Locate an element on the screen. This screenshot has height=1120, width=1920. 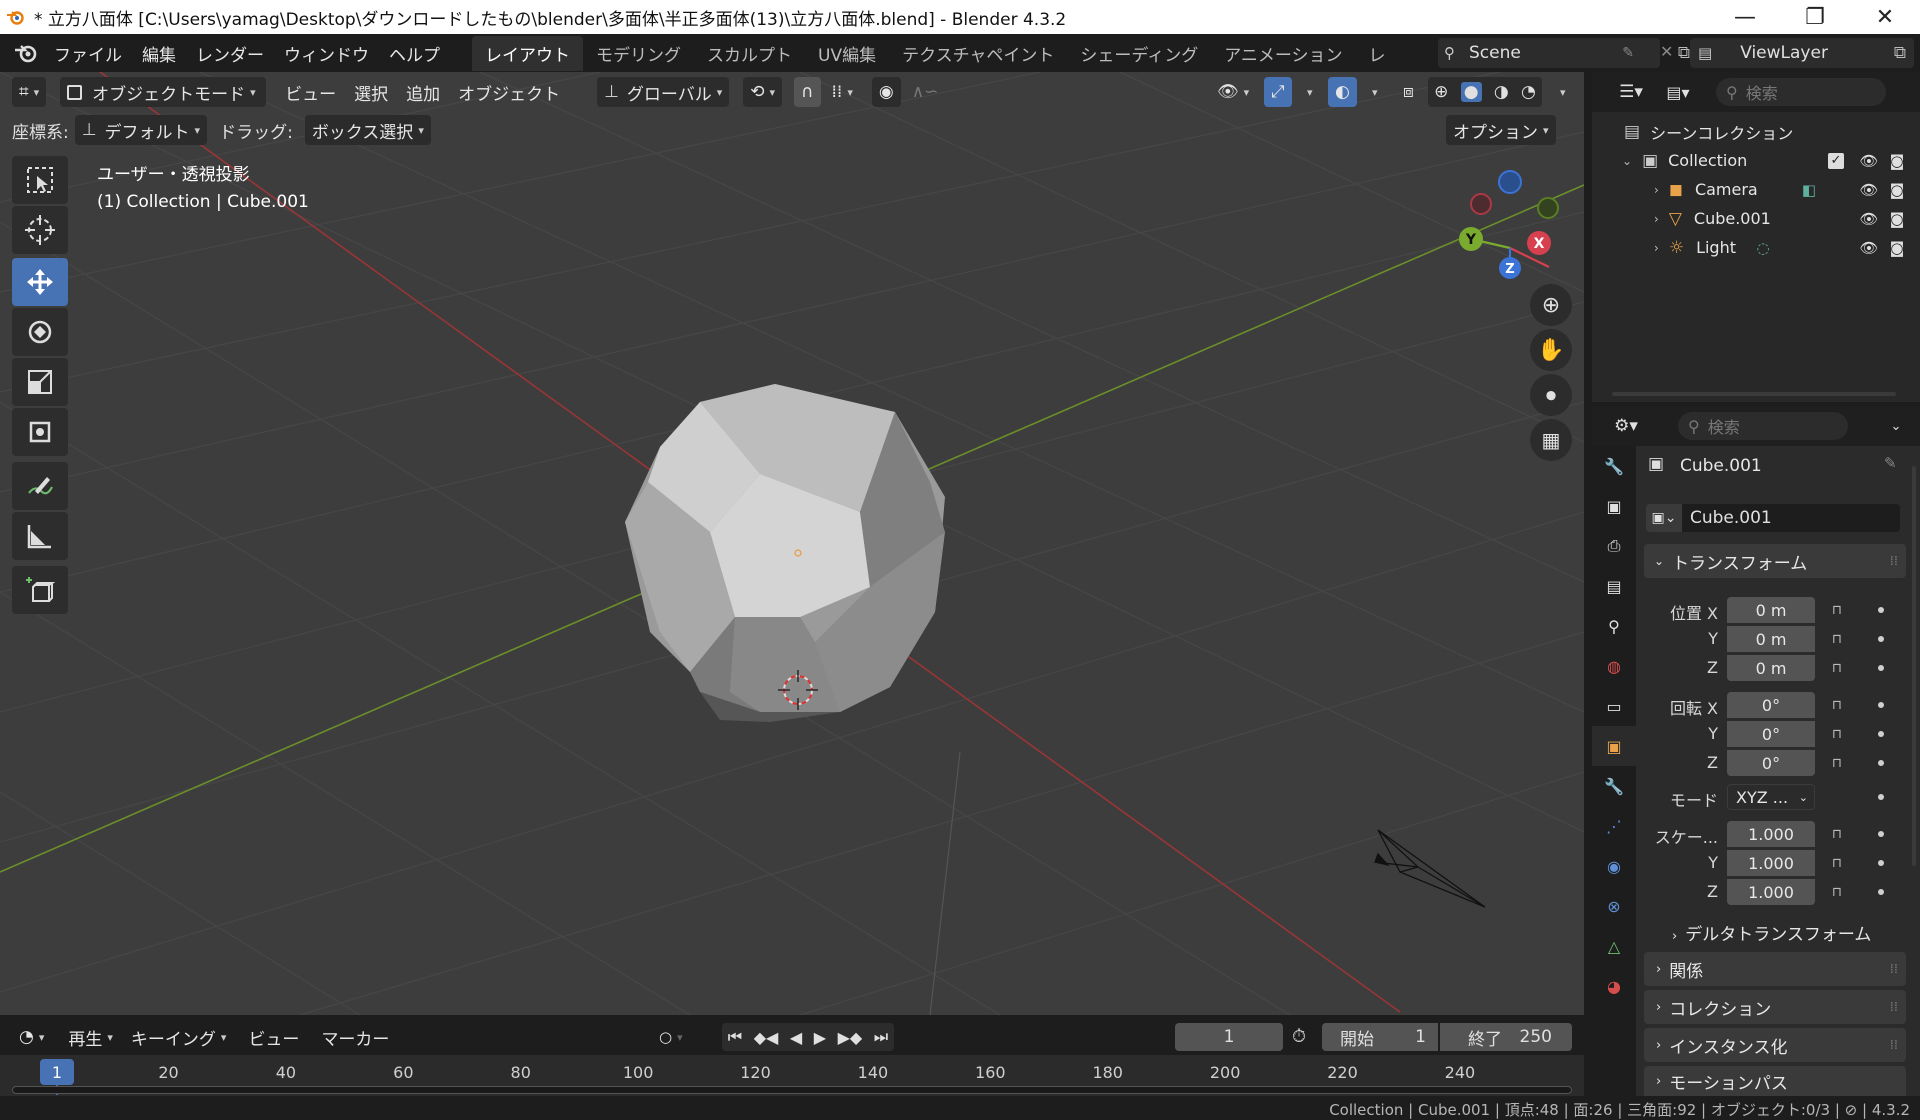
cursor-tool is located at coordinates (40, 230).